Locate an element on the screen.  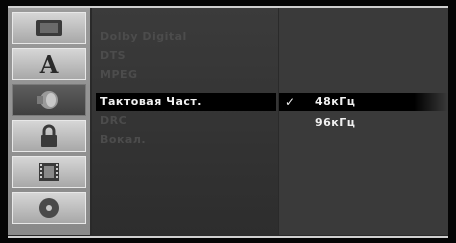
option-drc: DRC is located at coordinates (186, 121).